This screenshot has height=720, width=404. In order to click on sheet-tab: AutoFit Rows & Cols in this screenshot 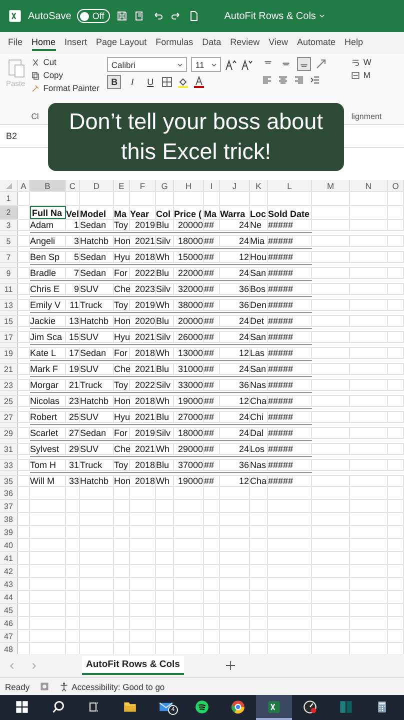, I will do `click(133, 665)`.